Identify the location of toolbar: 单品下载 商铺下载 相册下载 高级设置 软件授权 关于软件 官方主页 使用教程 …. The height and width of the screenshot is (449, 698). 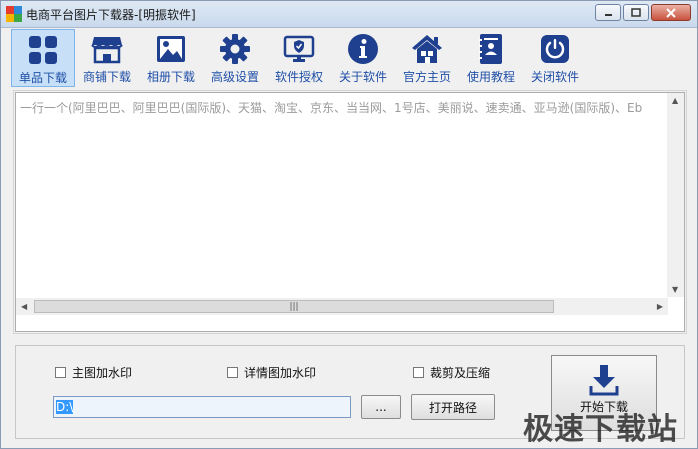
(299, 59).